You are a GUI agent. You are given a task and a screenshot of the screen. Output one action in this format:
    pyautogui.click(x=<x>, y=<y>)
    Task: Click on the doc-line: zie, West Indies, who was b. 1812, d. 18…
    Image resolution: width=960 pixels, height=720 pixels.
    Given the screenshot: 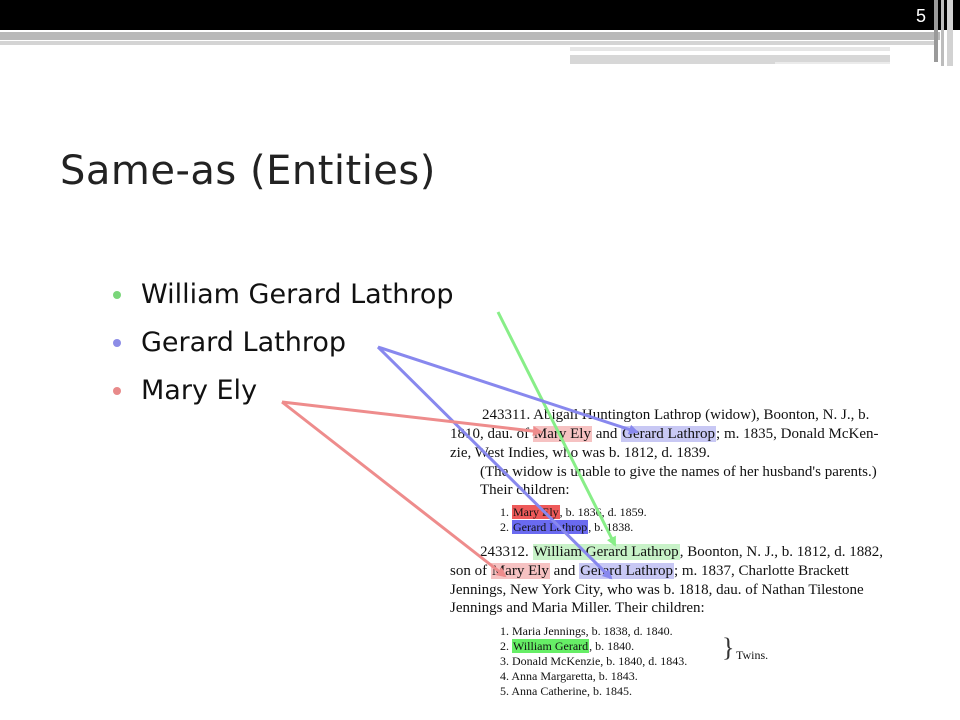 What is the action you would take?
    pyautogui.click(x=580, y=453)
    